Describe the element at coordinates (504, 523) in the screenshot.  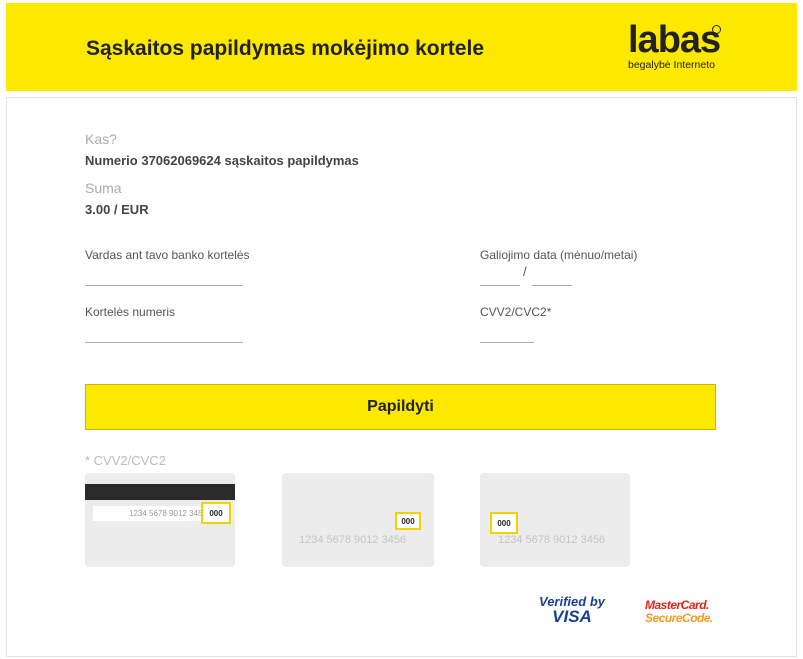
I see `cvv-highlight-front-left: 000` at that location.